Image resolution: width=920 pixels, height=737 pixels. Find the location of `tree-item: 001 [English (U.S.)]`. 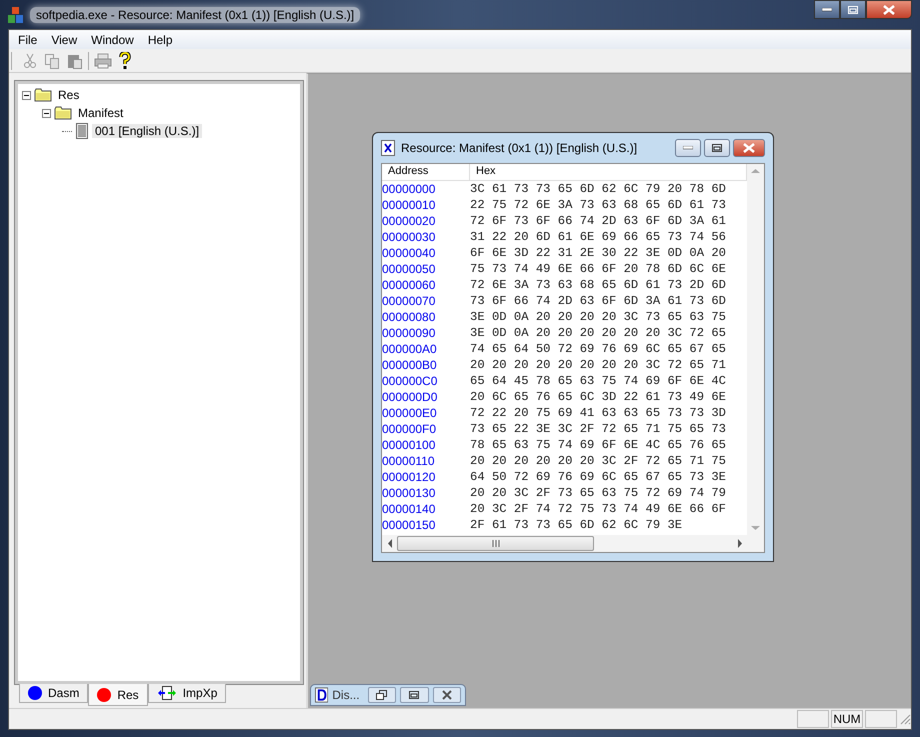

tree-item: 001 [English (U.S.)] is located at coordinates (147, 131).